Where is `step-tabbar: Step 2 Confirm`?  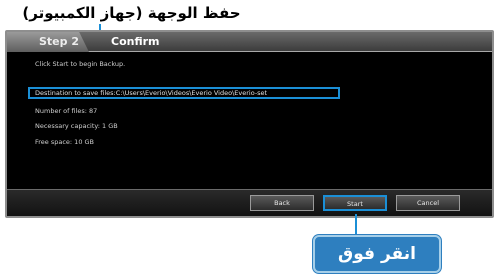
step-tabbar: Step 2 Confirm is located at coordinates (249, 42).